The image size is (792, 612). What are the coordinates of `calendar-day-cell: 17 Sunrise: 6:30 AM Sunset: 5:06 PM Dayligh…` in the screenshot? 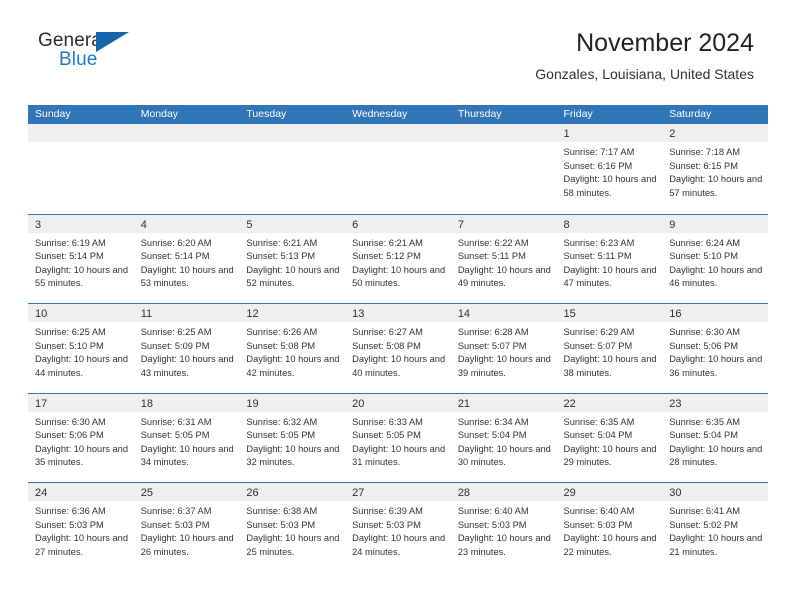 It's located at (81, 437).